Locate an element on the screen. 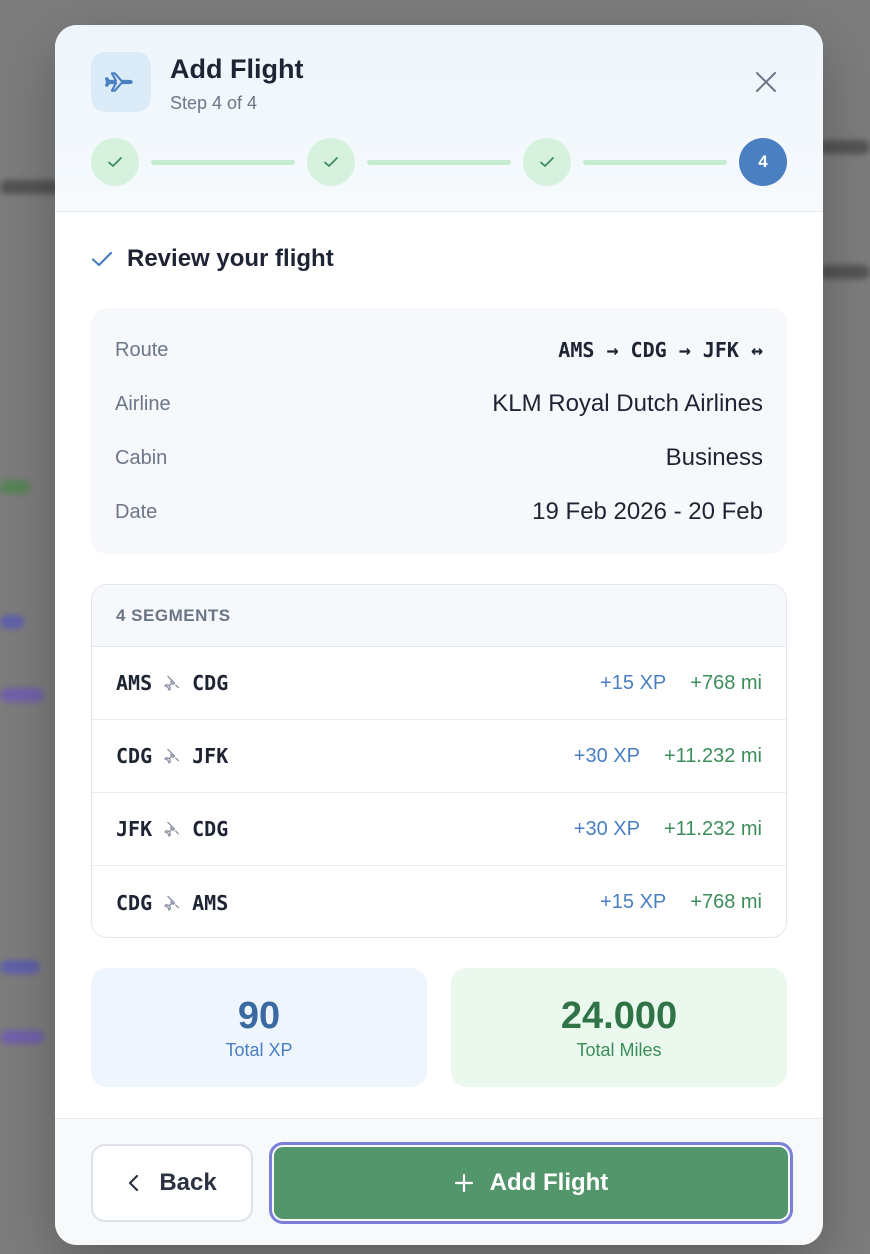 The height and width of the screenshot is (1254, 870). step-2-complete is located at coordinates (331, 162).